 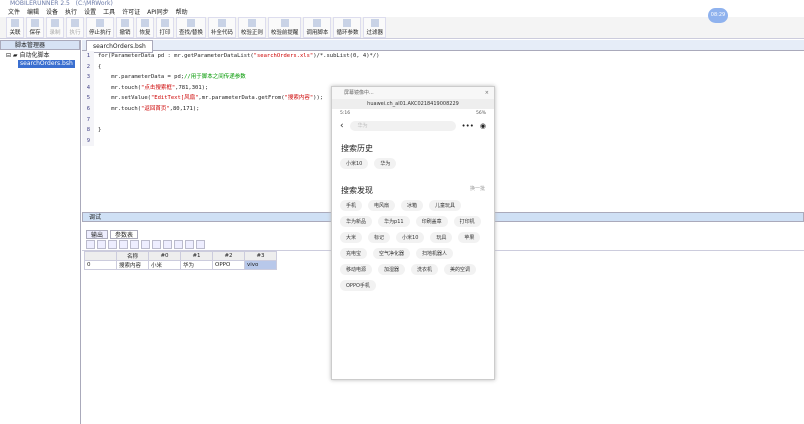 What do you see at coordinates (342, 126) in the screenshot?
I see `back-icon: ‹` at bounding box center [342, 126].